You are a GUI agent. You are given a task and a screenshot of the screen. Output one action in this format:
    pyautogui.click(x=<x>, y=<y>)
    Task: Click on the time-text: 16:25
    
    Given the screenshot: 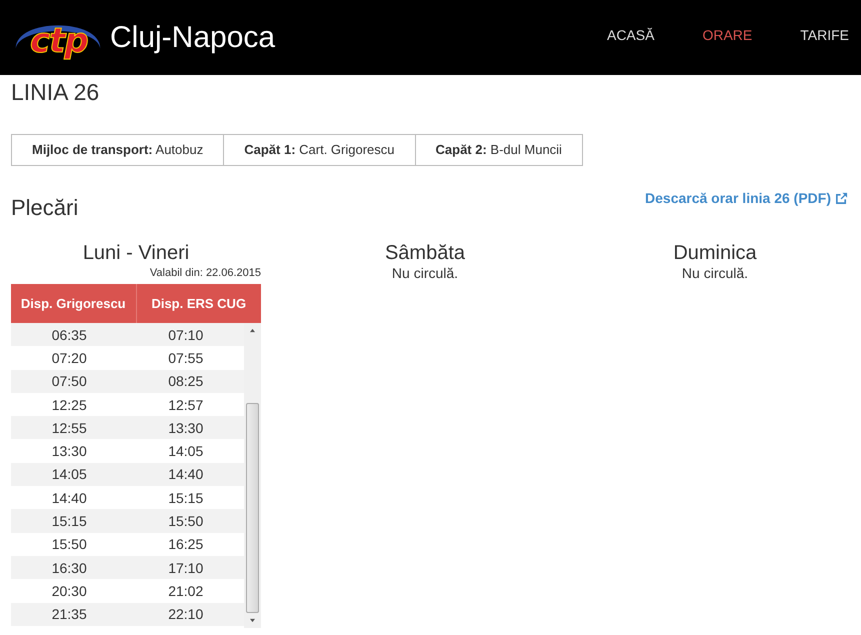 What is the action you would take?
    pyautogui.click(x=185, y=544)
    